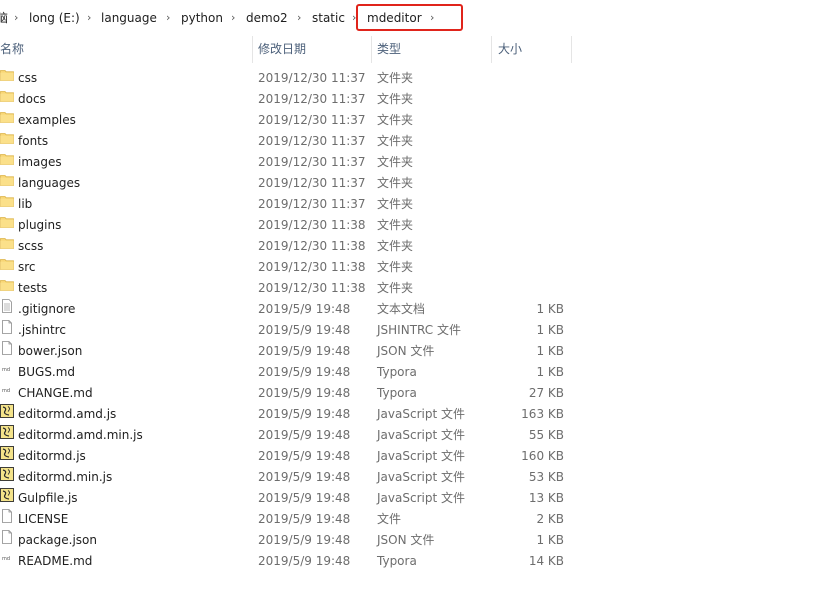  What do you see at coordinates (415, 225) in the screenshot?
I see `file-row: plugins 2019/12/30 11:38 文件夹` at bounding box center [415, 225].